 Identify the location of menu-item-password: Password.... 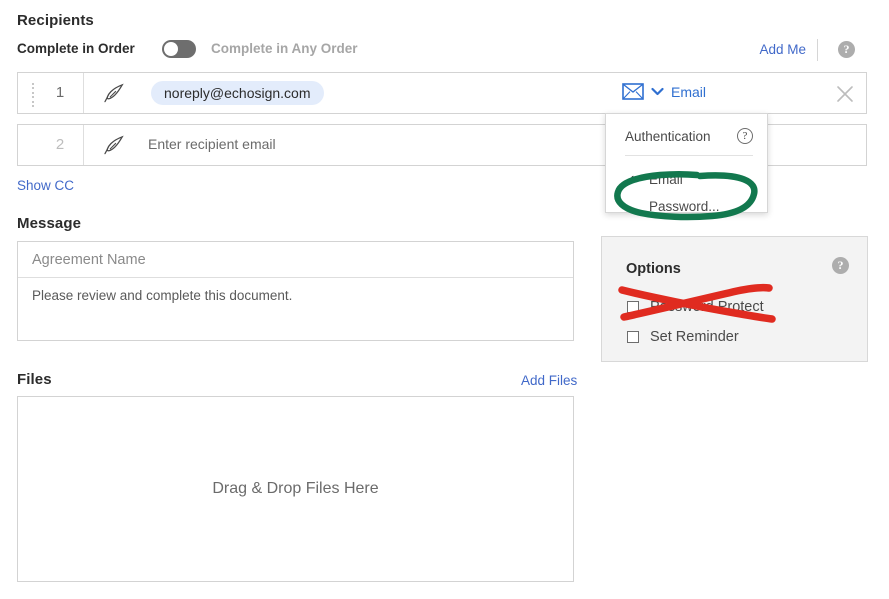
(692, 207).